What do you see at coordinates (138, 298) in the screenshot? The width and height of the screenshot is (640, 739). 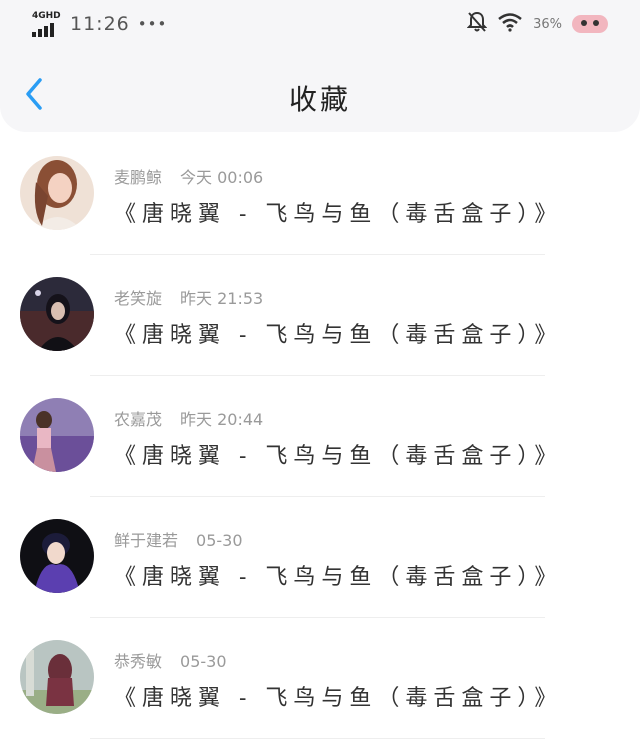 I see `username: 老笑旋` at bounding box center [138, 298].